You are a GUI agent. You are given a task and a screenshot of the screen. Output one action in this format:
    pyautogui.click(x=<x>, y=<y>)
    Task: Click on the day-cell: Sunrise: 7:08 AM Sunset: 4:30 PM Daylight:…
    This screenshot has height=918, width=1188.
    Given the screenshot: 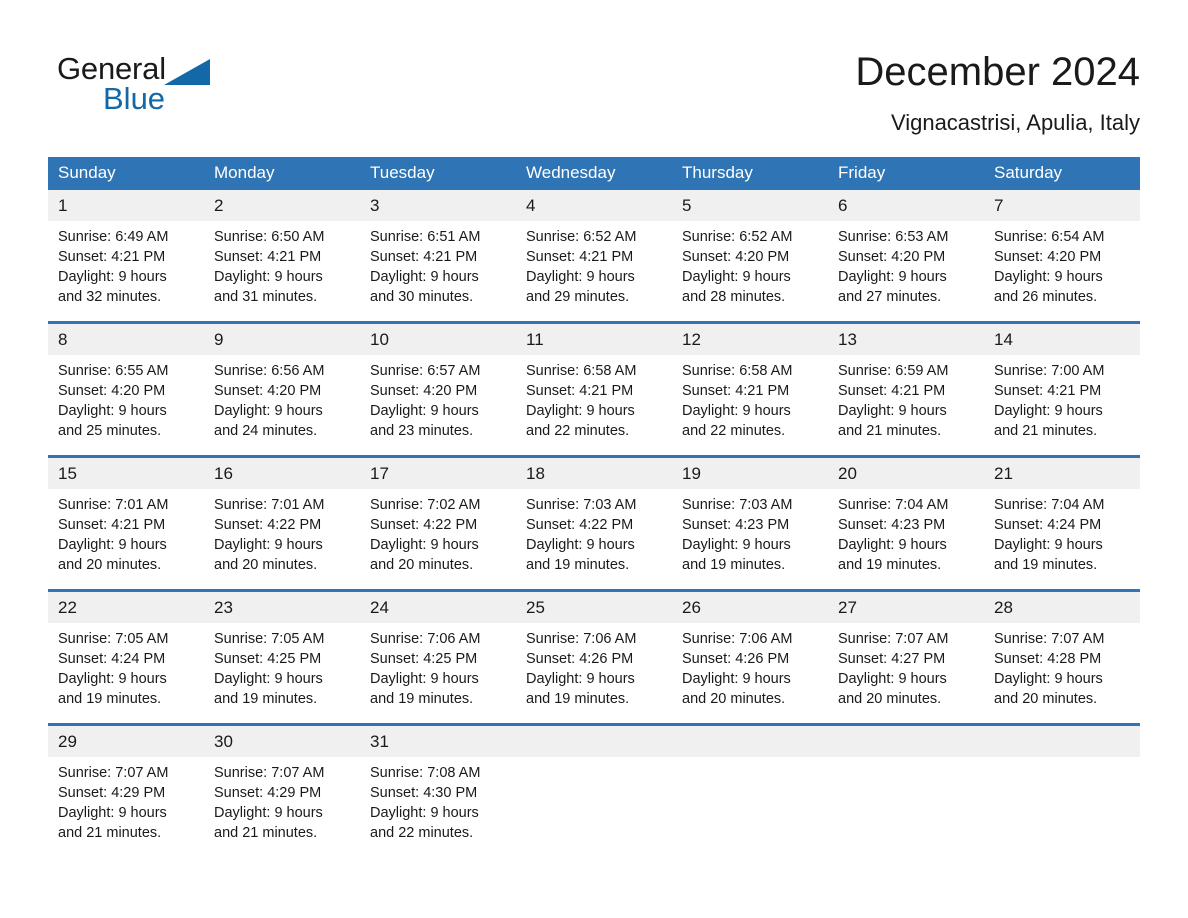 What is the action you would take?
    pyautogui.click(x=438, y=807)
    